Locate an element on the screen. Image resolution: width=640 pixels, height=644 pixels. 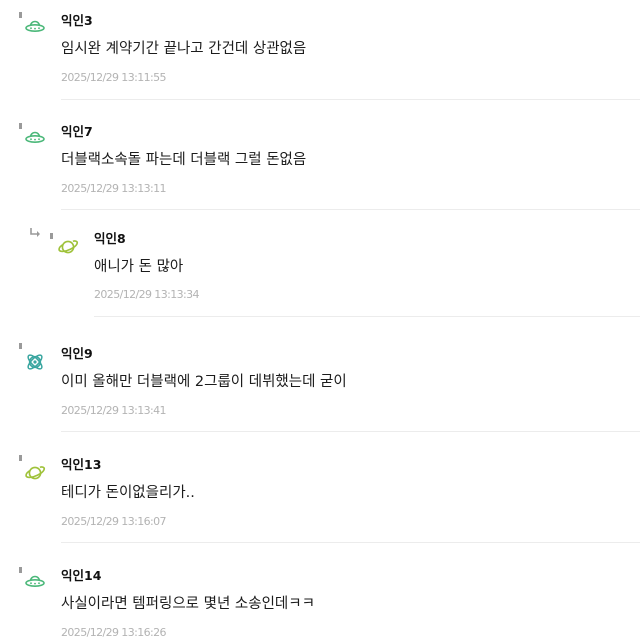
comment-author: 익인8 is located at coordinates (110, 237).